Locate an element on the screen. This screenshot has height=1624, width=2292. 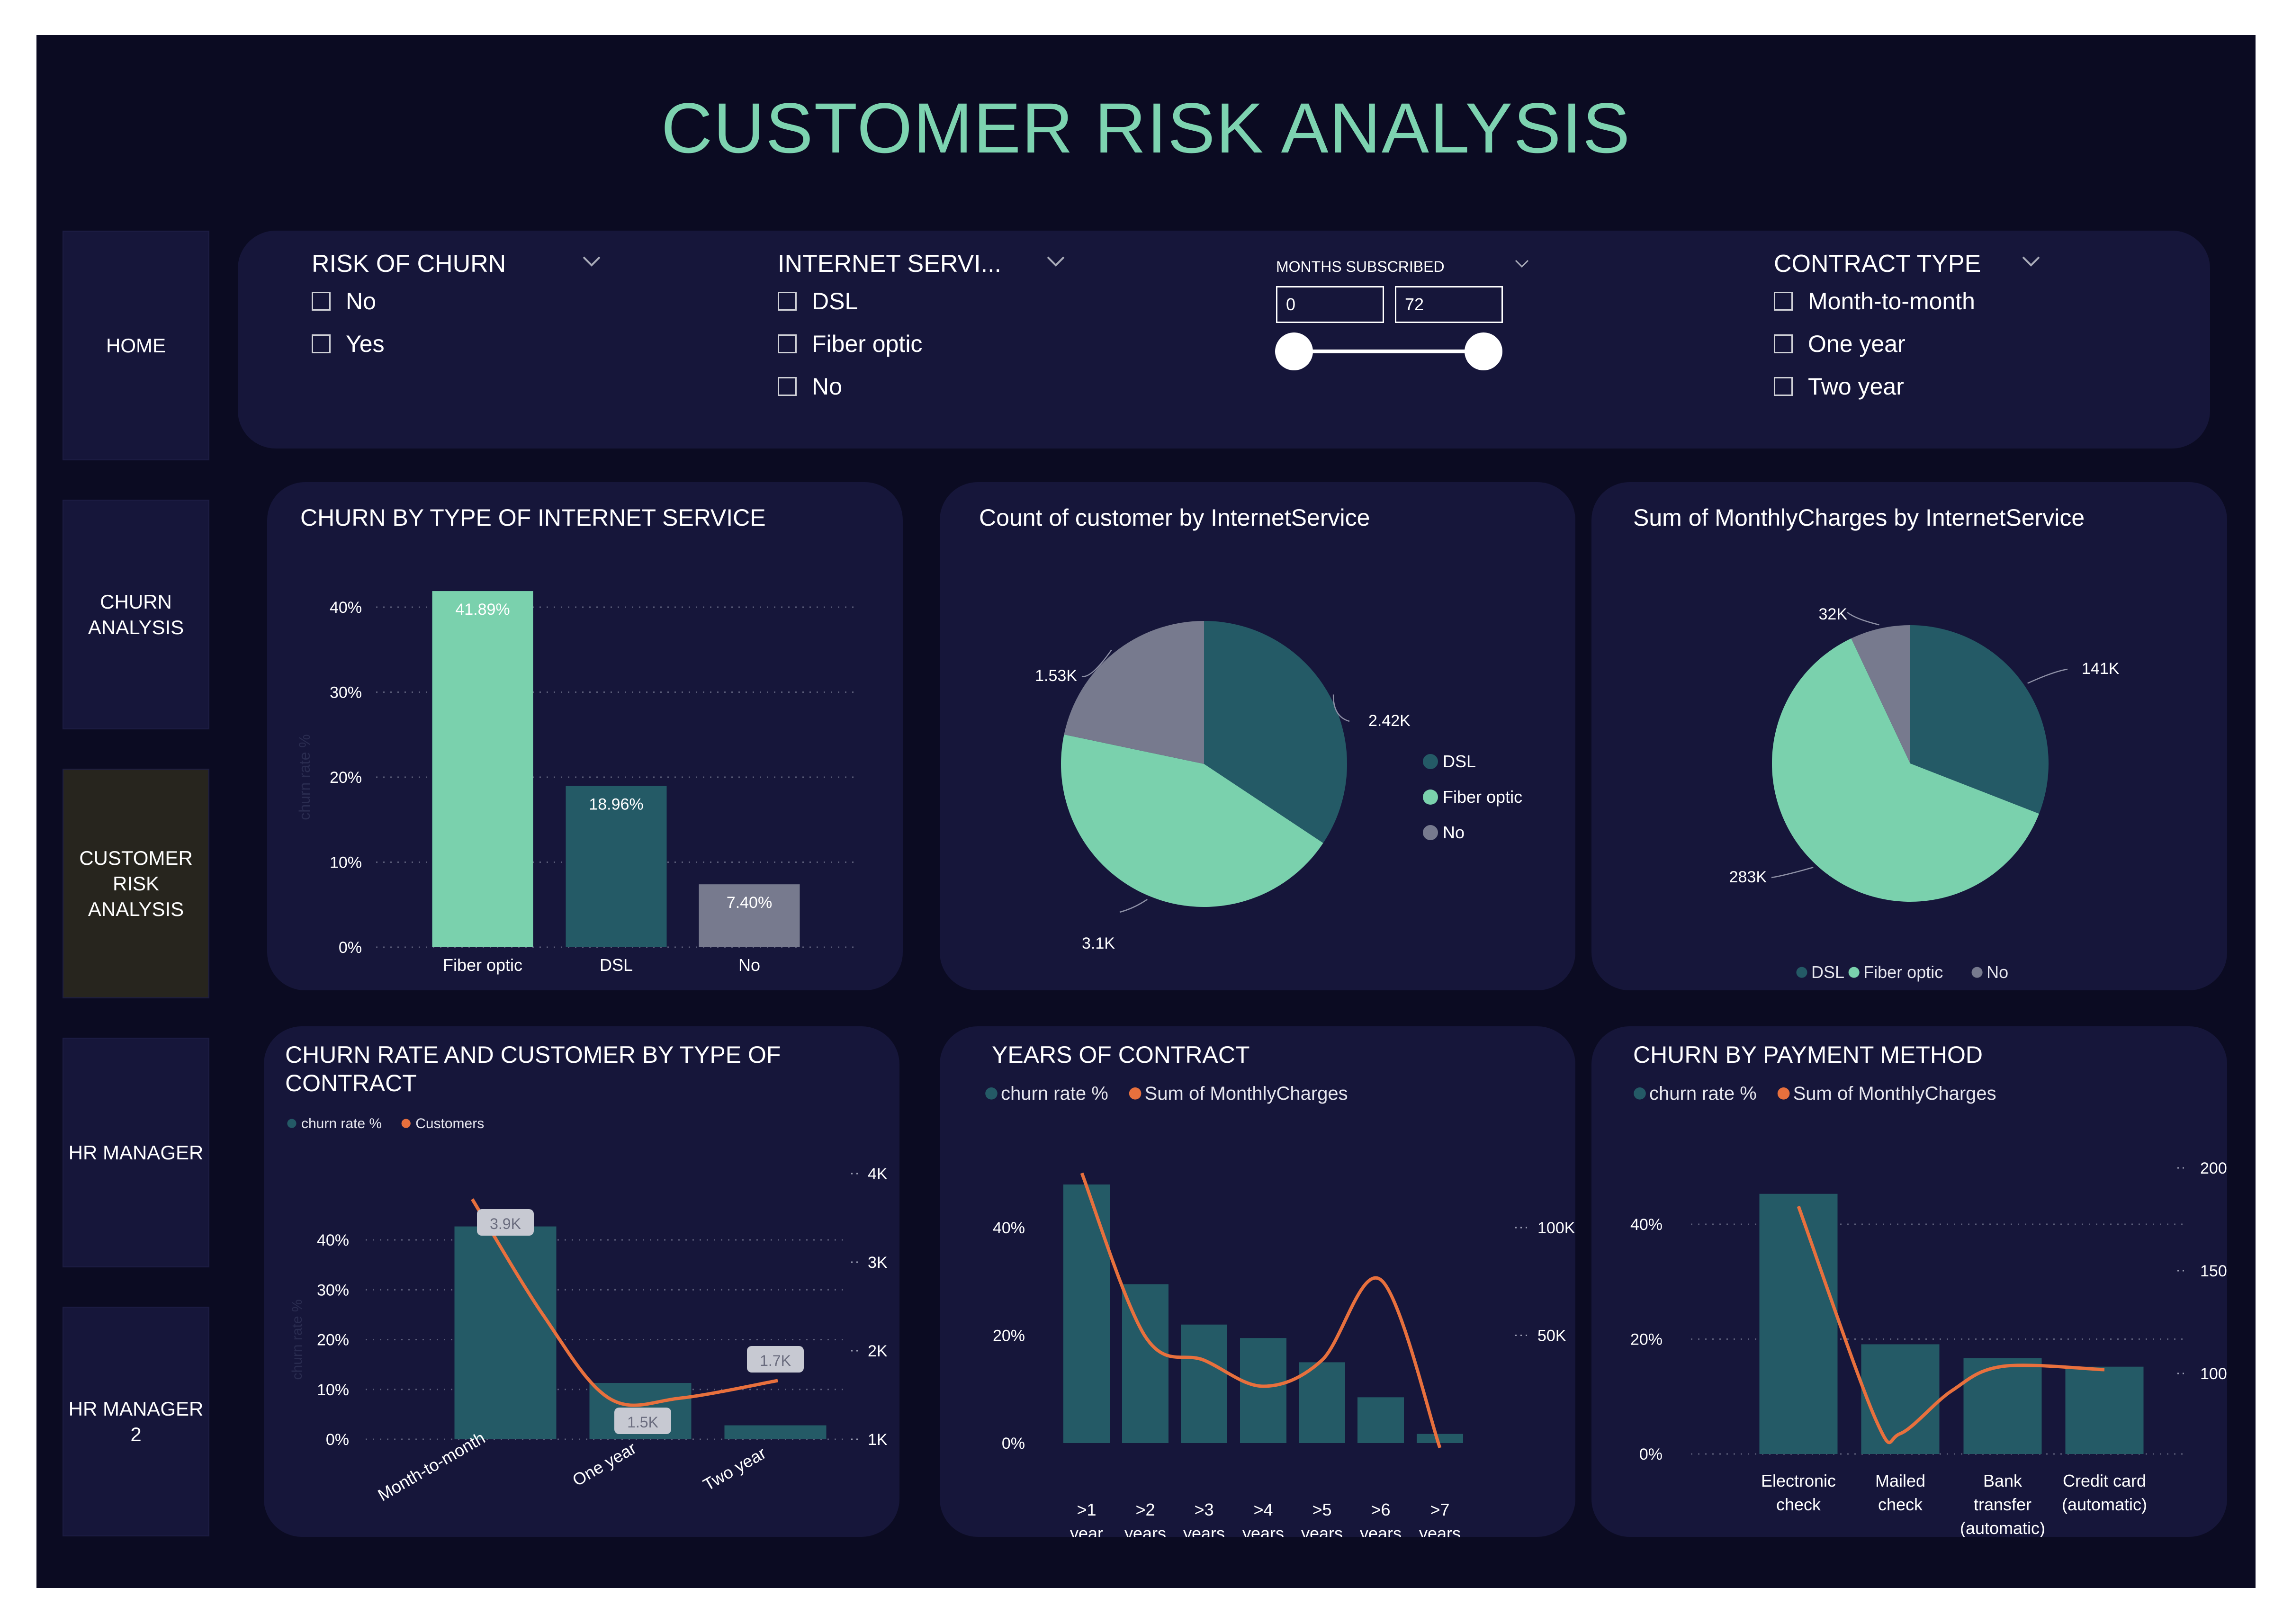
risk-option-yes: Yes is located at coordinates (348, 344).